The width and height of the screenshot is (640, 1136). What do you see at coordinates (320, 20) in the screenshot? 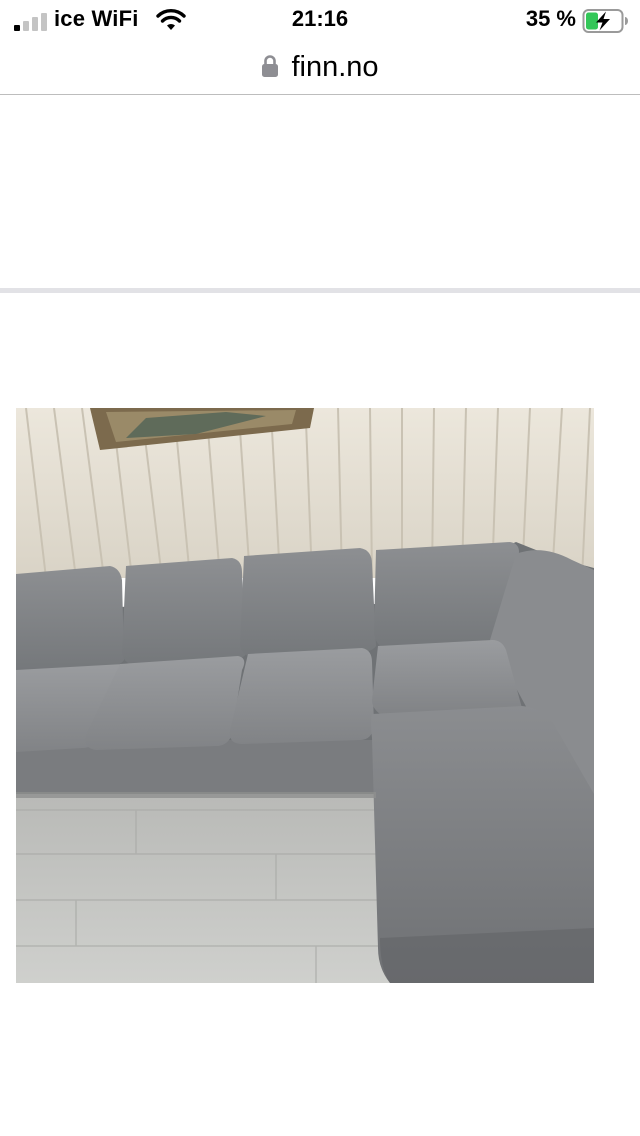
I see `status-bar: ice WiFi 21:16 35 %` at bounding box center [320, 20].